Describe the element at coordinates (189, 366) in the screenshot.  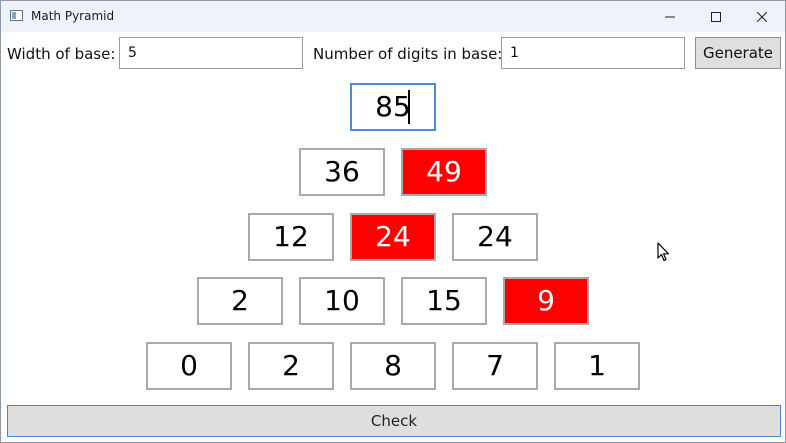
I see `pyramid-cell: 0` at that location.